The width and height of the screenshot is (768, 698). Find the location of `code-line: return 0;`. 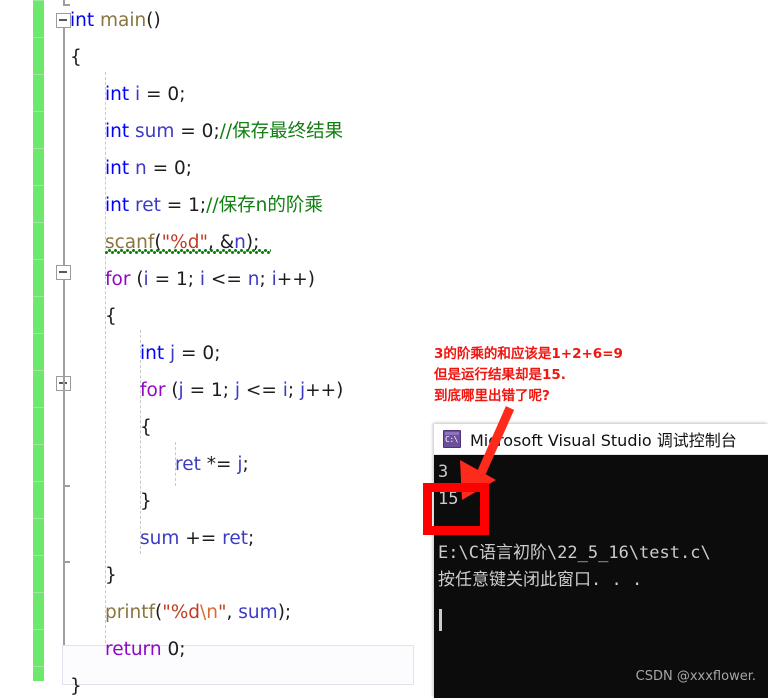

code-line: return 0; is located at coordinates (145, 649).